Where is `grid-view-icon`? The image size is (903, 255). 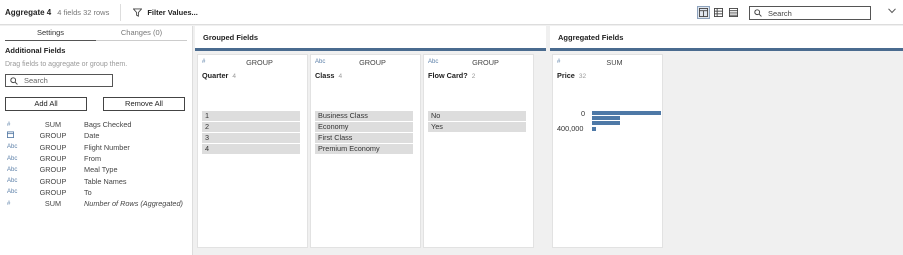 grid-view-icon is located at coordinates (718, 12).